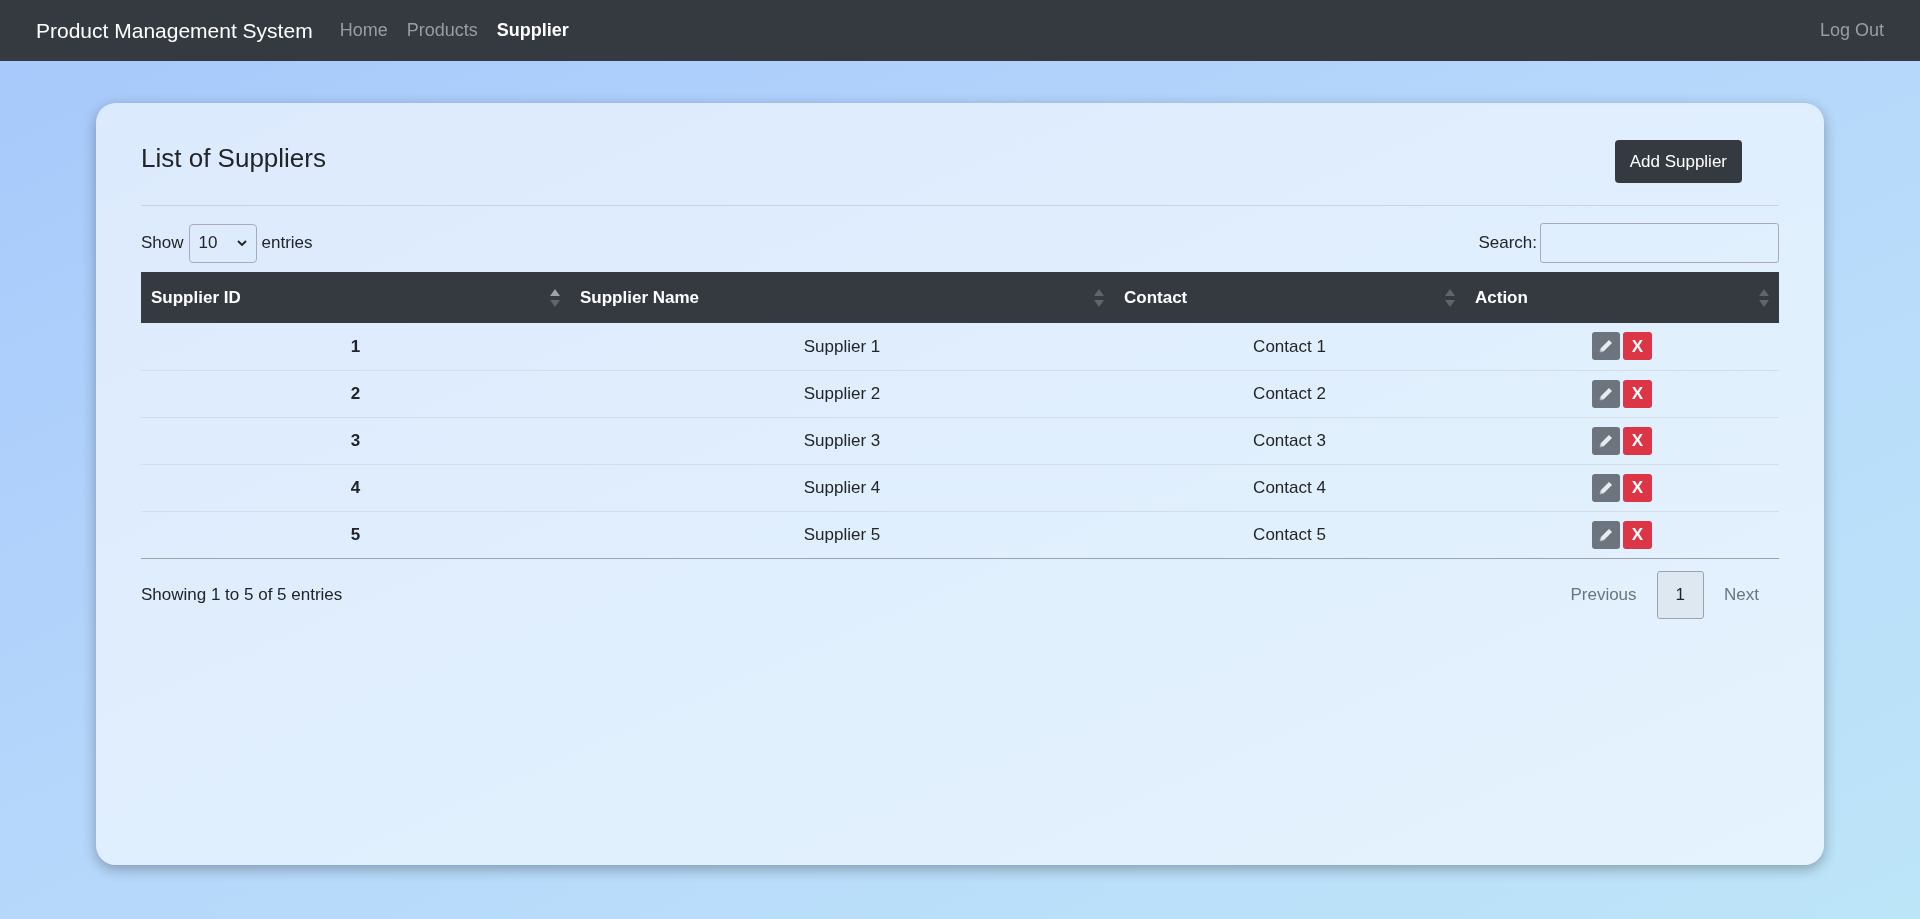 The height and width of the screenshot is (919, 1920). I want to click on table-cell: Supplier 2, so click(842, 393).